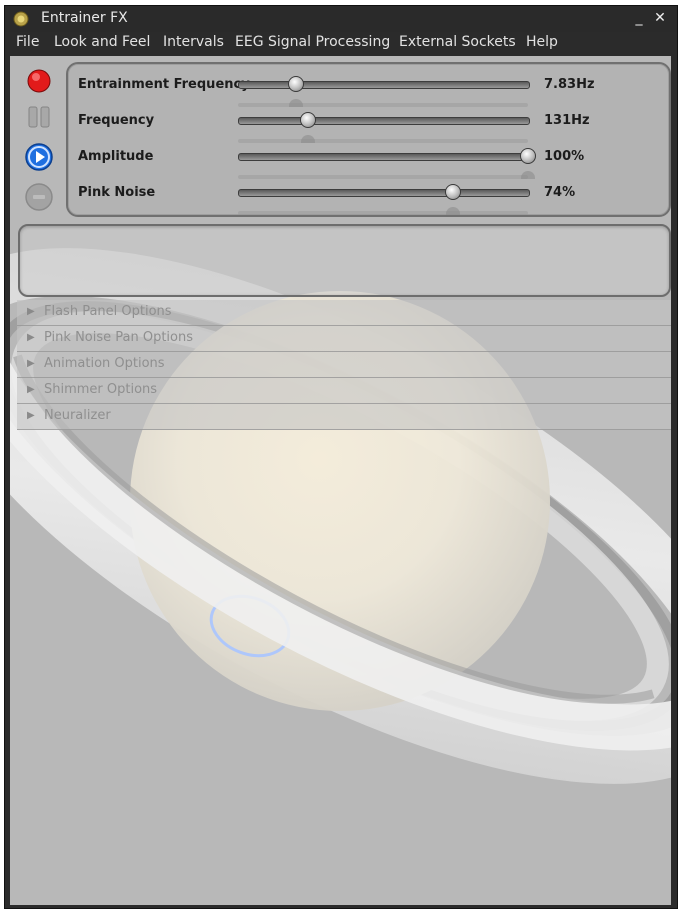 The width and height of the screenshot is (686, 914). I want to click on pink-noise-thumb, so click(452, 192).